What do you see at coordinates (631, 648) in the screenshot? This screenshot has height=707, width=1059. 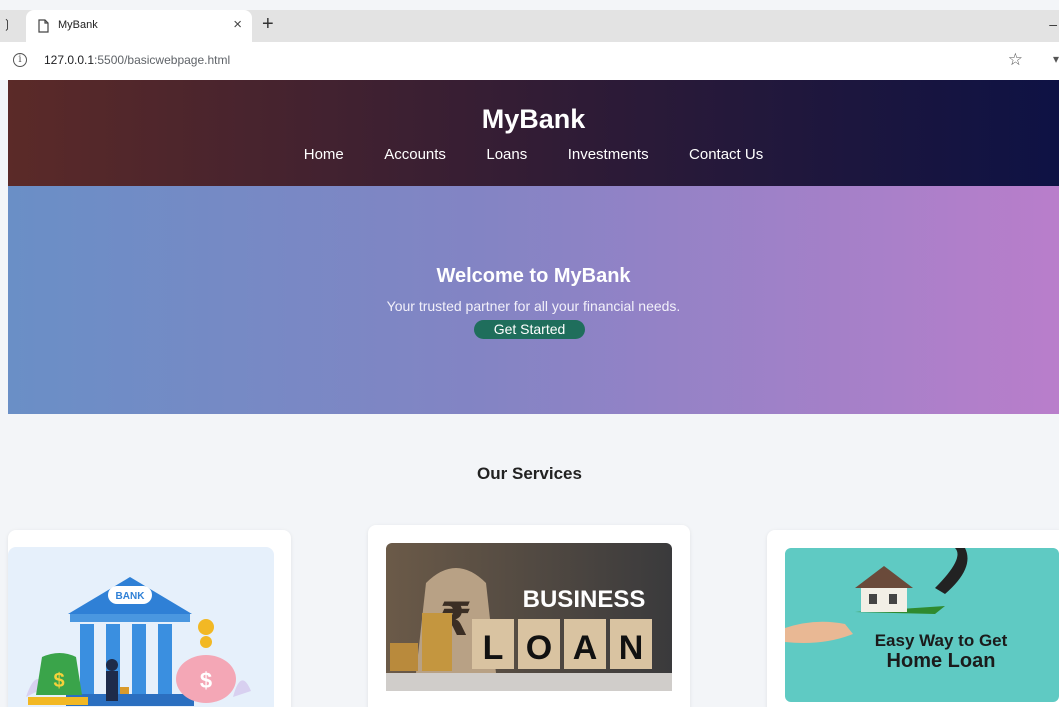 I see `loan-letter-n: N` at bounding box center [631, 648].